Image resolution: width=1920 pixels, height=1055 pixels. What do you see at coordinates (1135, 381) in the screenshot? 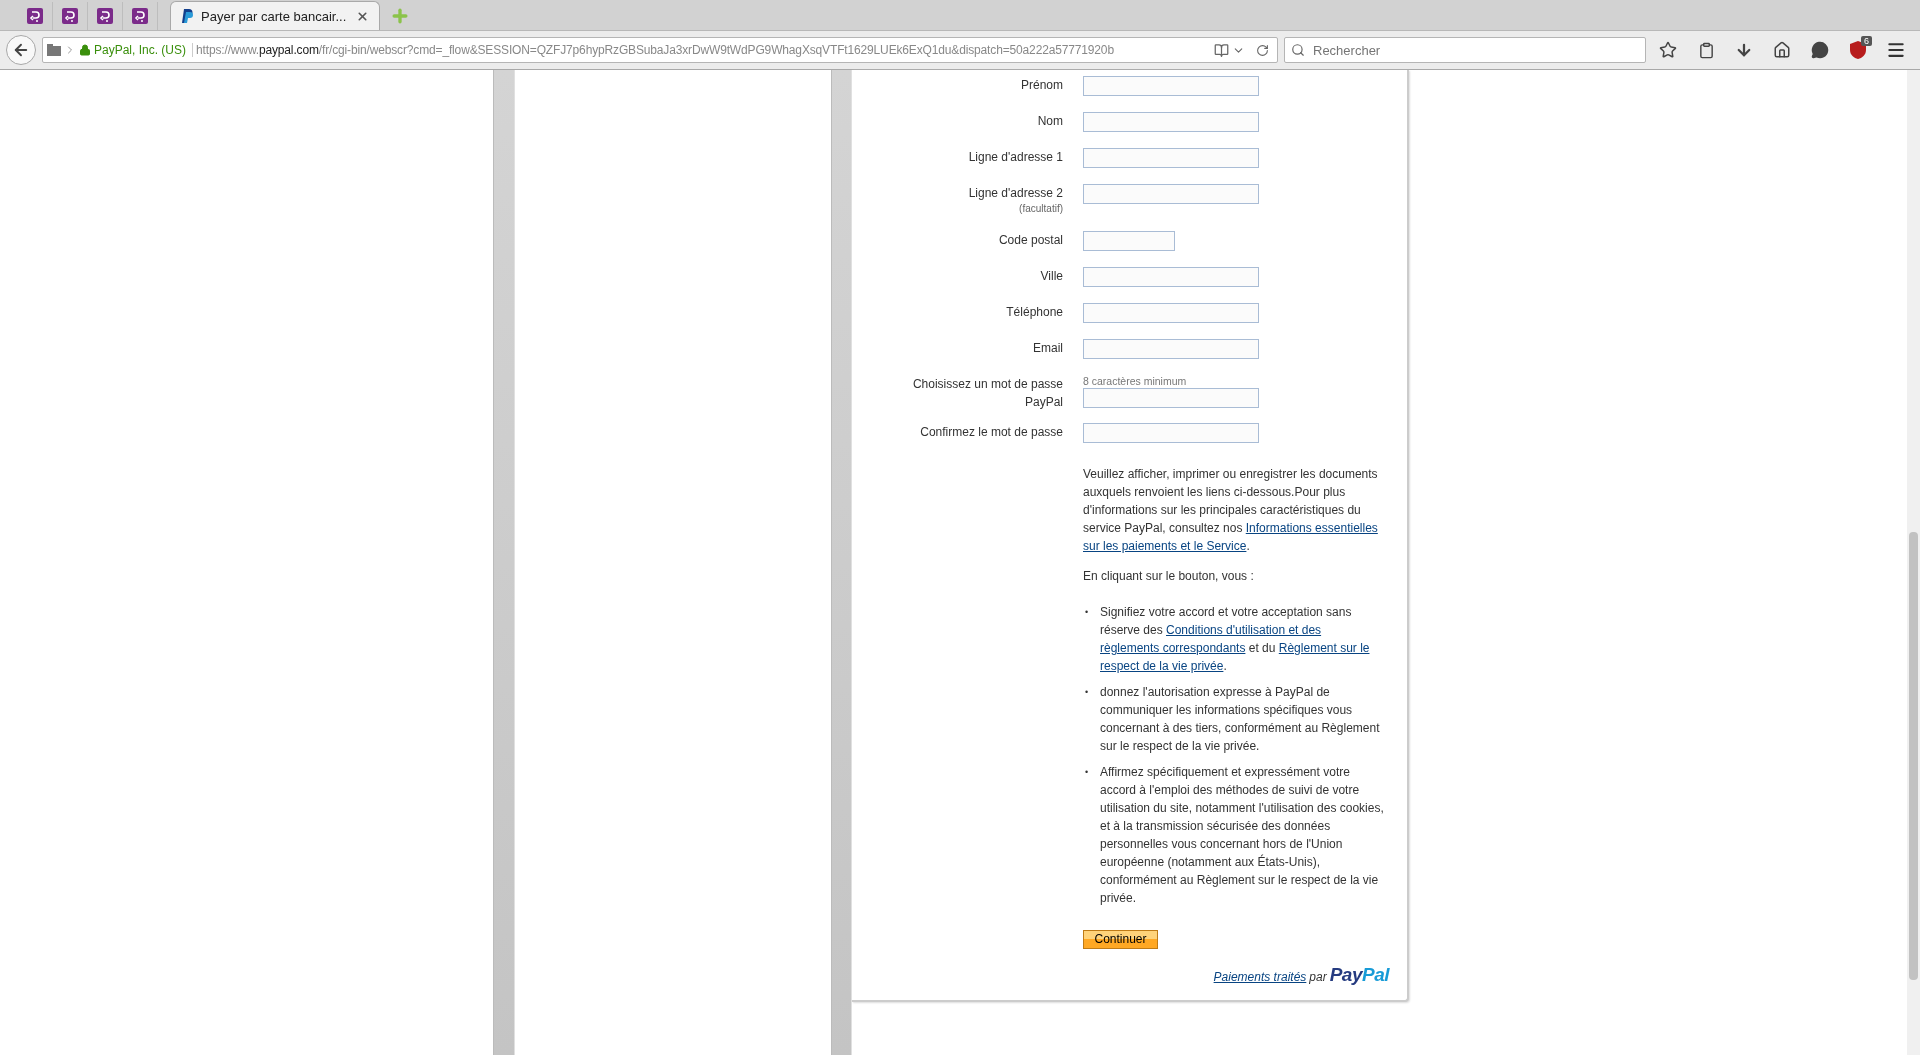
I see `field-hint: 8 caractères minimum` at bounding box center [1135, 381].